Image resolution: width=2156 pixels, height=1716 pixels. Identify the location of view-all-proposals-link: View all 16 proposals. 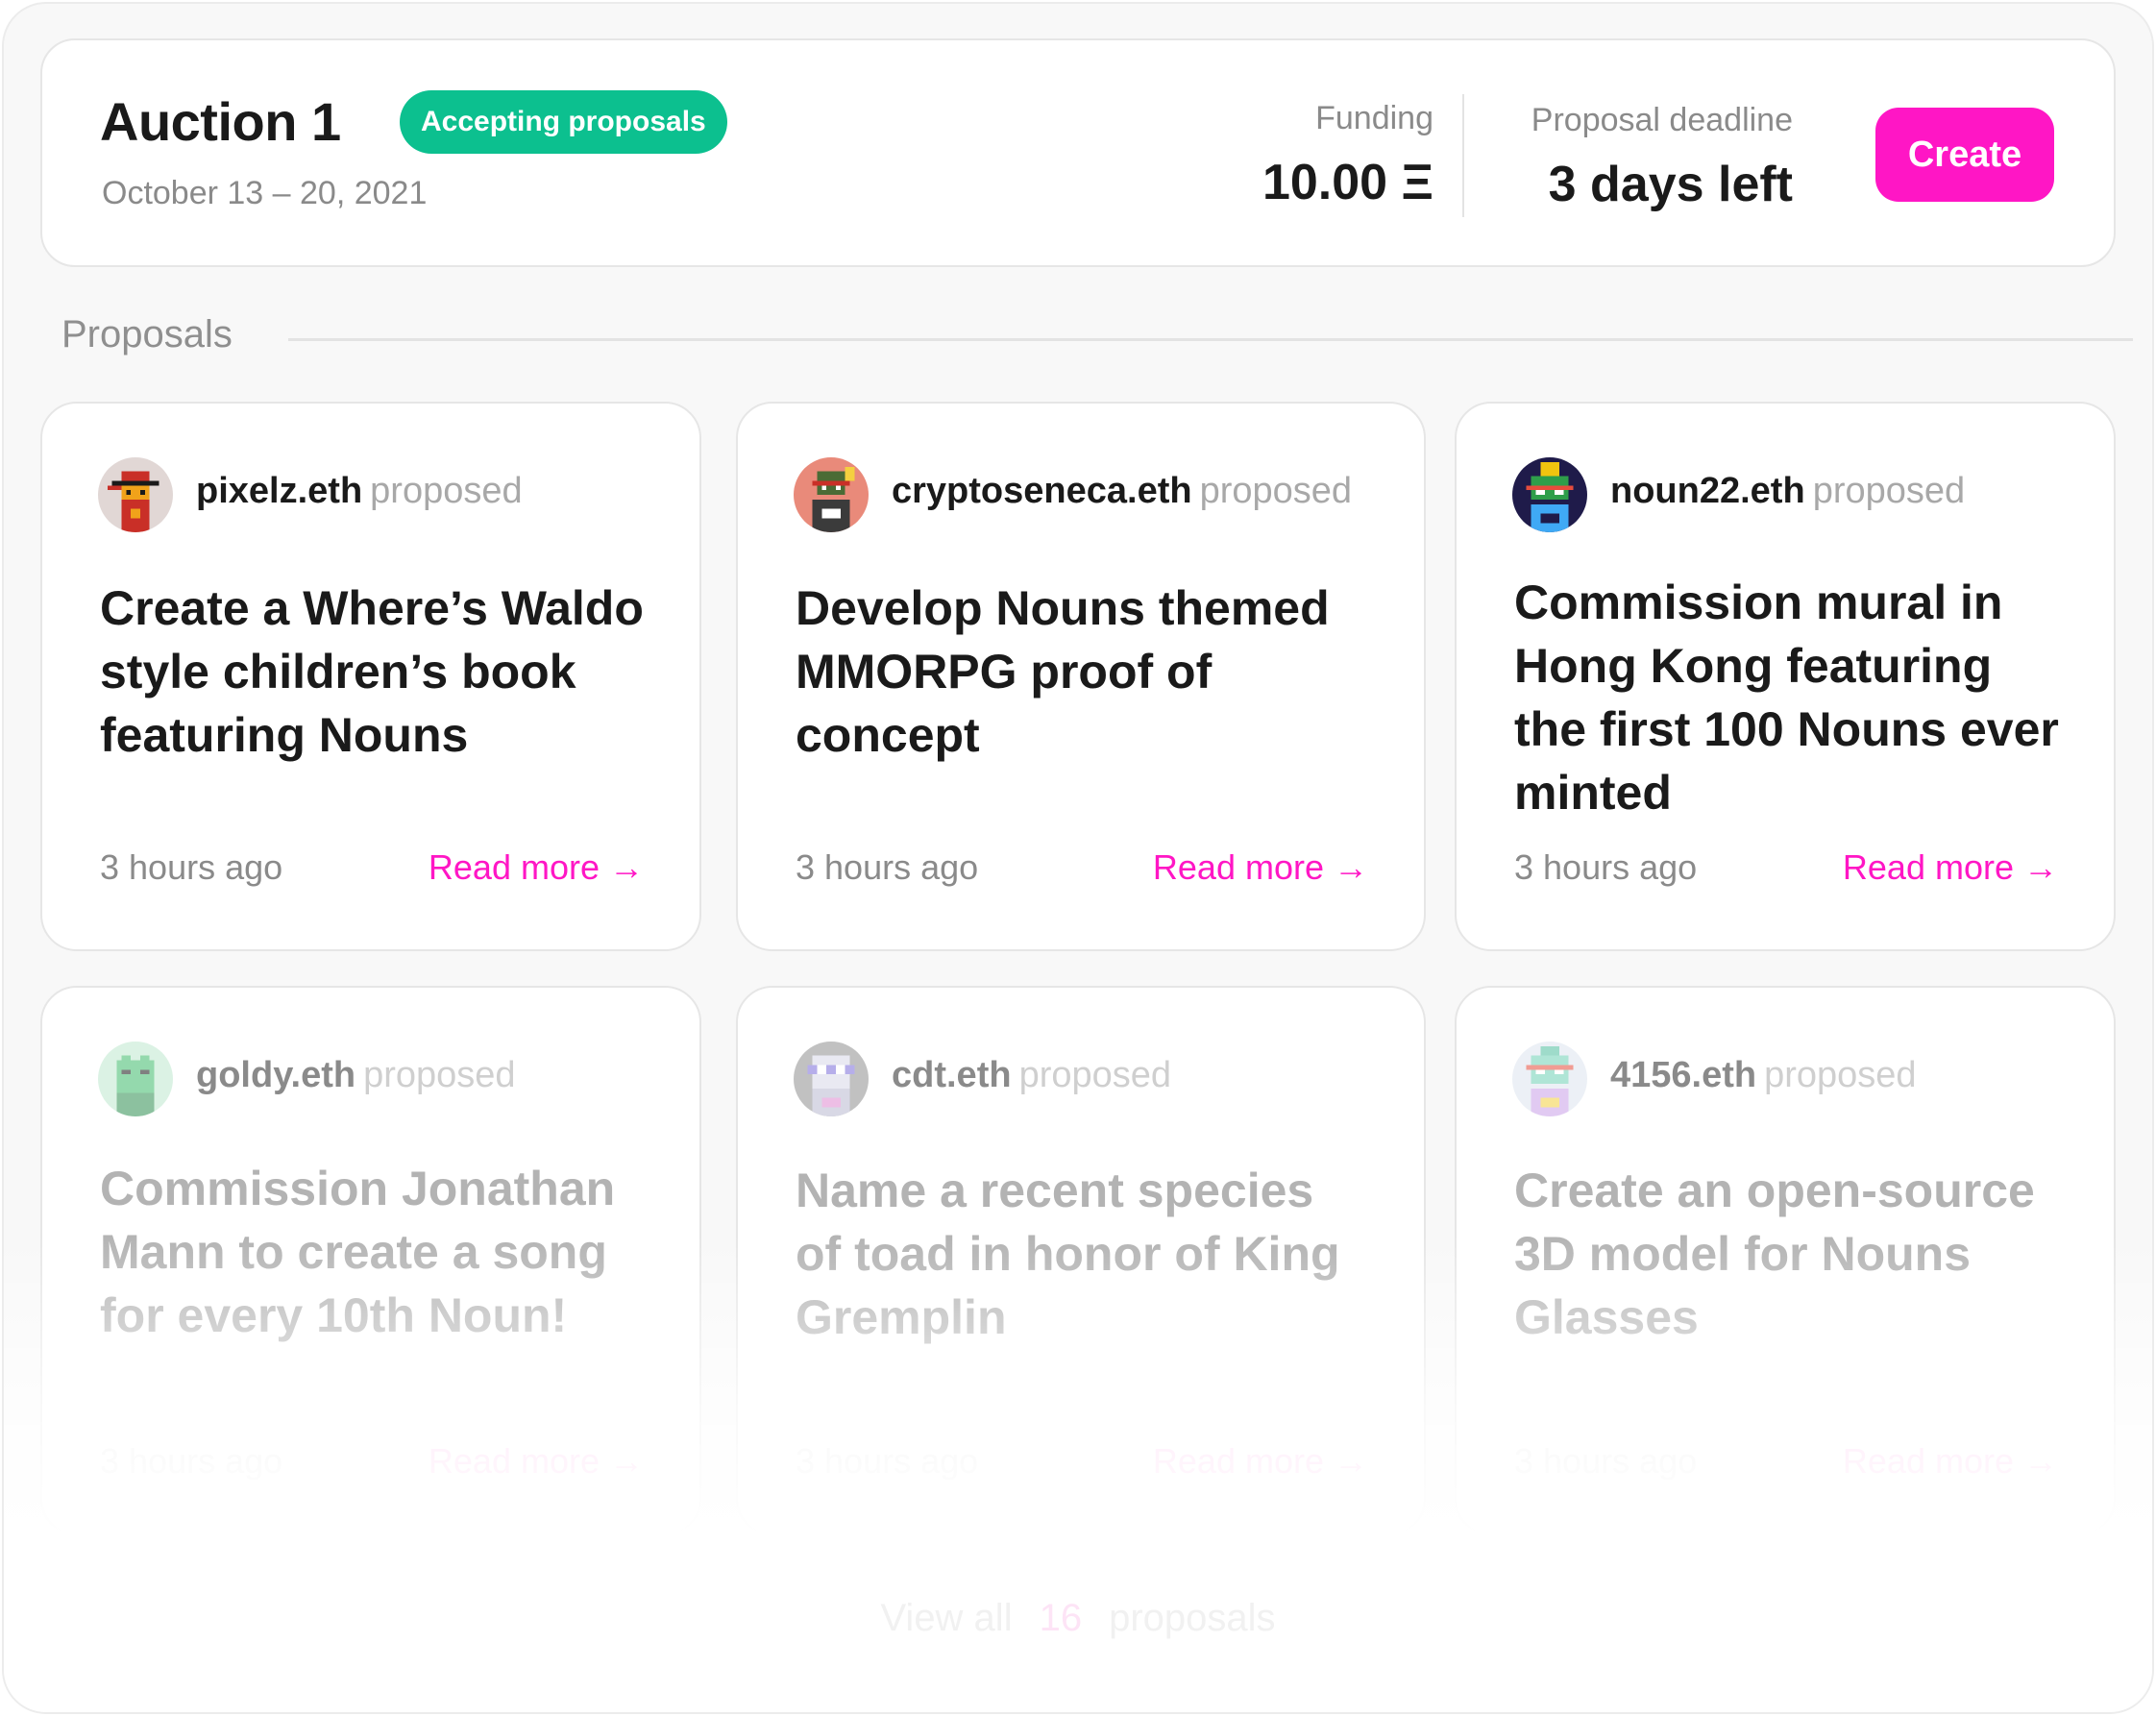
(1078, 1618).